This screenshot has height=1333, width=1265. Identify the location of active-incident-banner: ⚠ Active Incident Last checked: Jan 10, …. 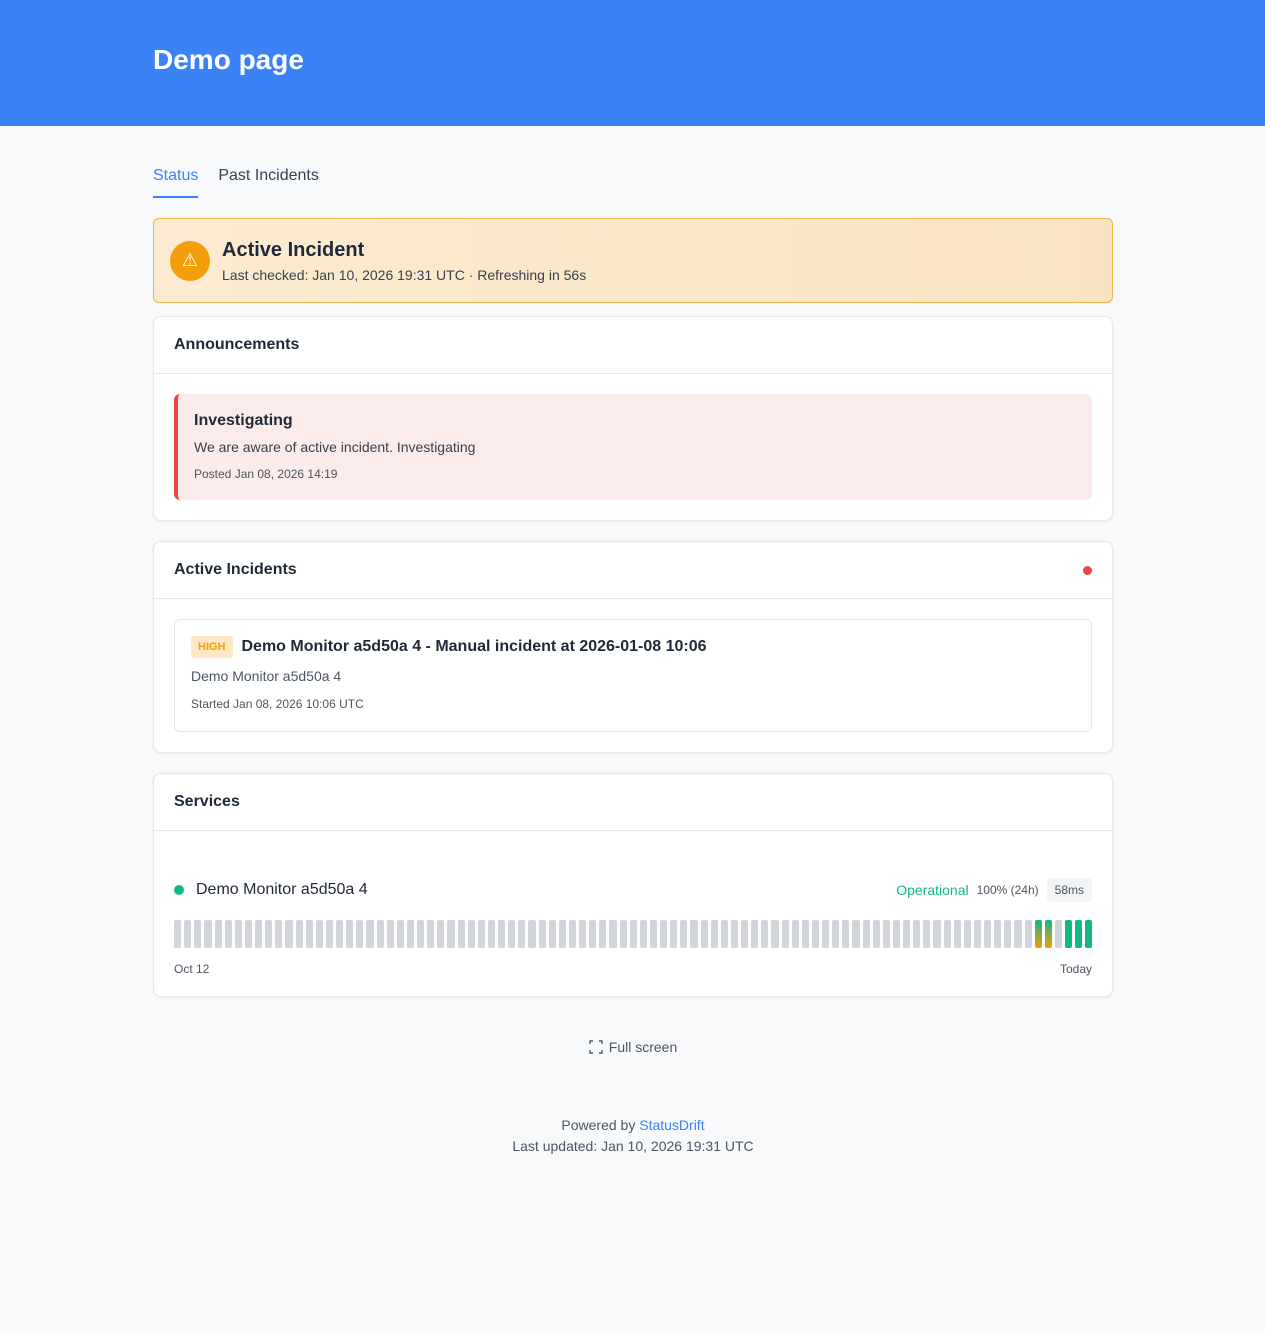
(633, 260).